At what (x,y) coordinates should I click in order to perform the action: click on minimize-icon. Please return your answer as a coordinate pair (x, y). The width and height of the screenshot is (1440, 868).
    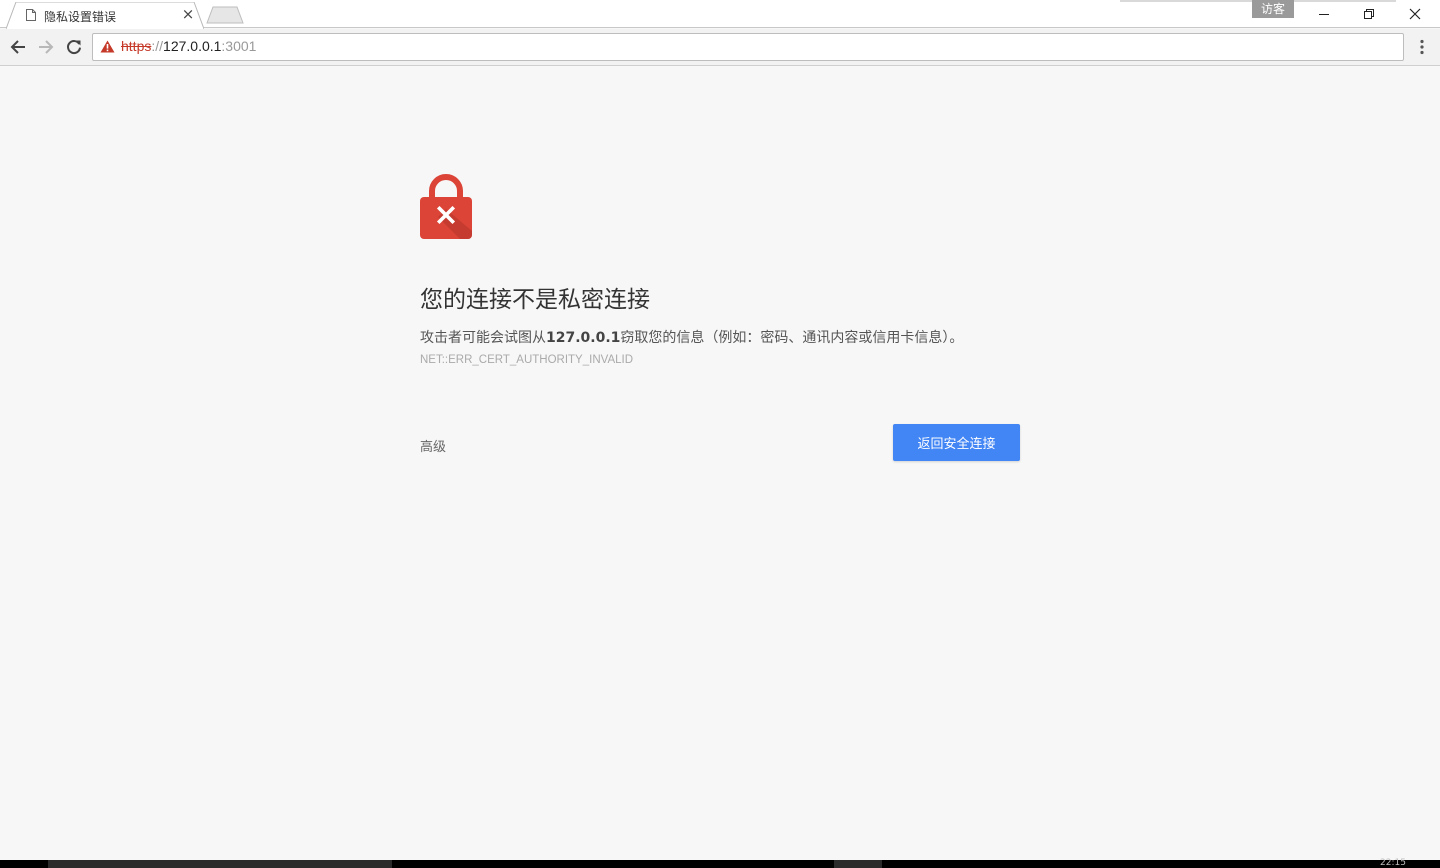
    Looking at the image, I should click on (1324, 14).